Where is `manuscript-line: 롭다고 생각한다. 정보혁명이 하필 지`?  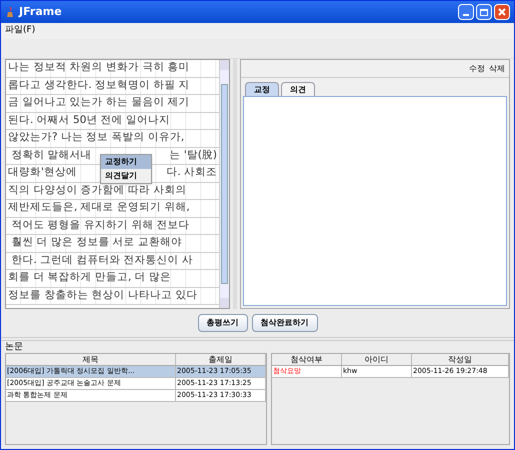
manuscript-line: 롭다고 생각한다. 정보혁명이 하필 지 is located at coordinates (99, 85).